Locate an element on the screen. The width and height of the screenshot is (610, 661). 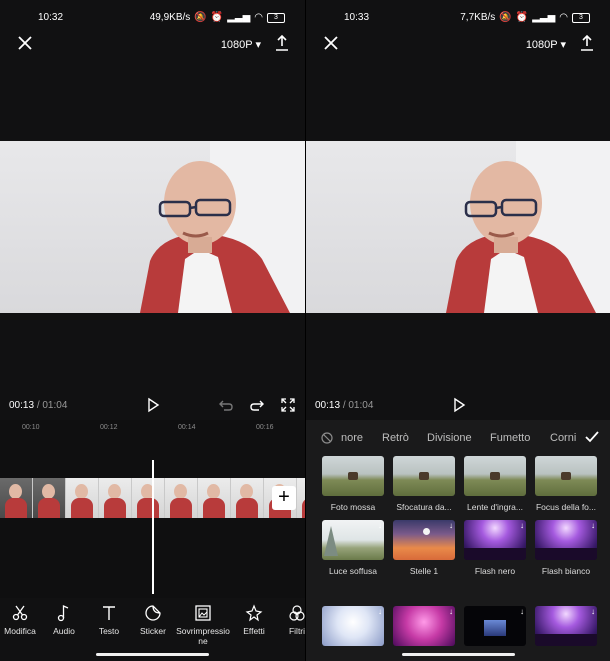
effect-tile: ↓ Luce soffusa is located at coordinates (353, 548).